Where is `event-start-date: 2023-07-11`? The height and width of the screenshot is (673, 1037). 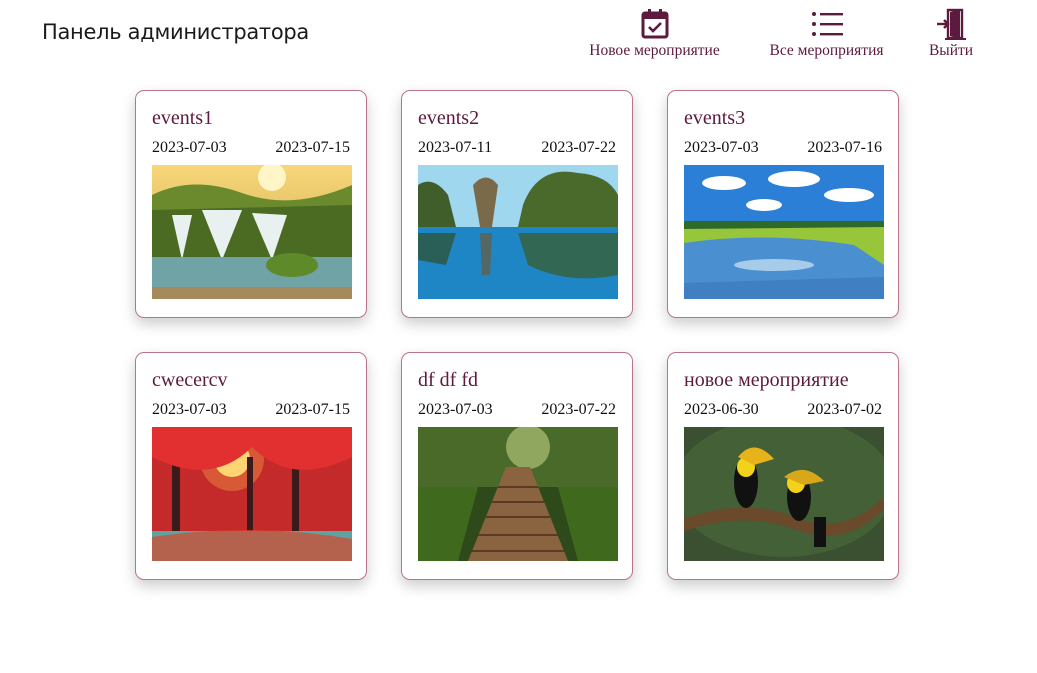 event-start-date: 2023-07-11 is located at coordinates (455, 147).